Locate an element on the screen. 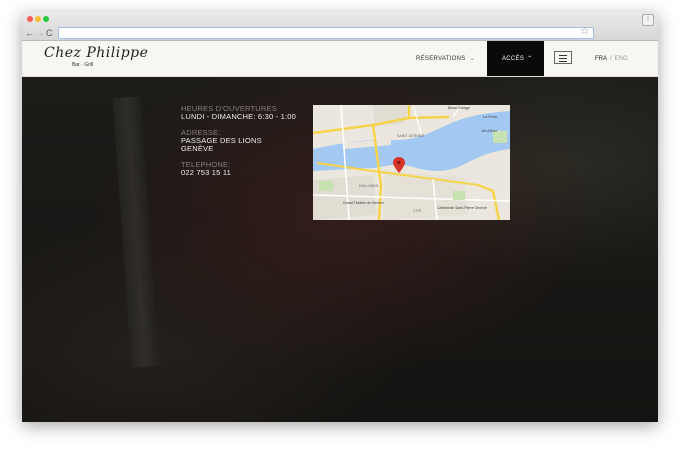 This screenshot has height=464, width=680. profile-icon: ↑ is located at coordinates (648, 20).